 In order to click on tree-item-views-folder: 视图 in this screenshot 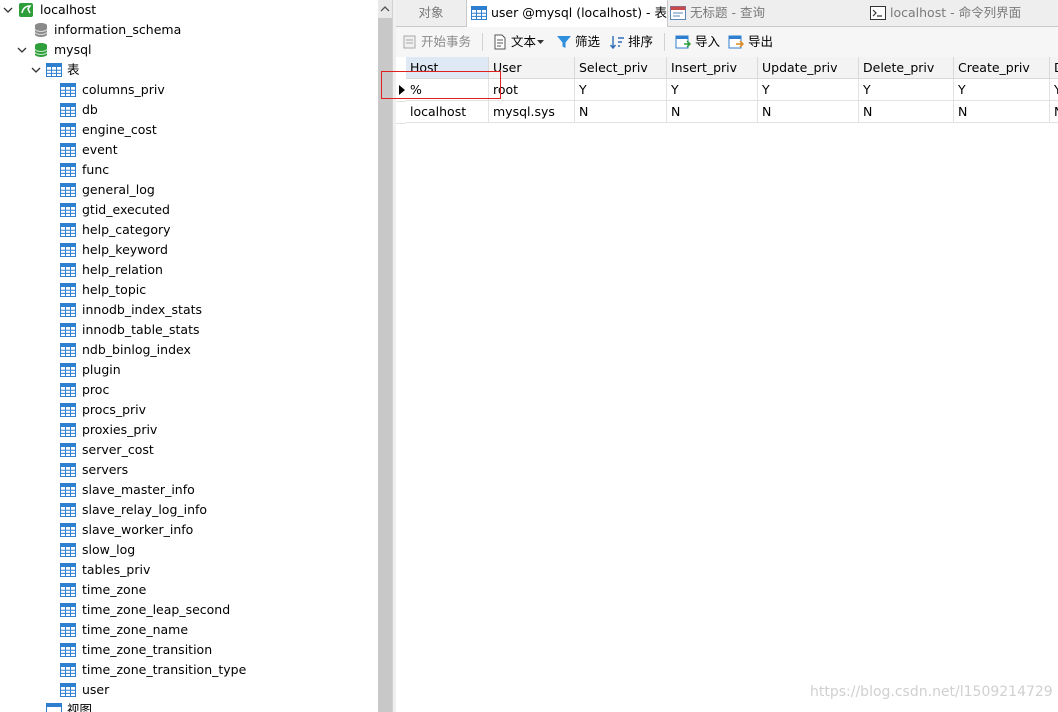, I will do `click(189, 706)`.